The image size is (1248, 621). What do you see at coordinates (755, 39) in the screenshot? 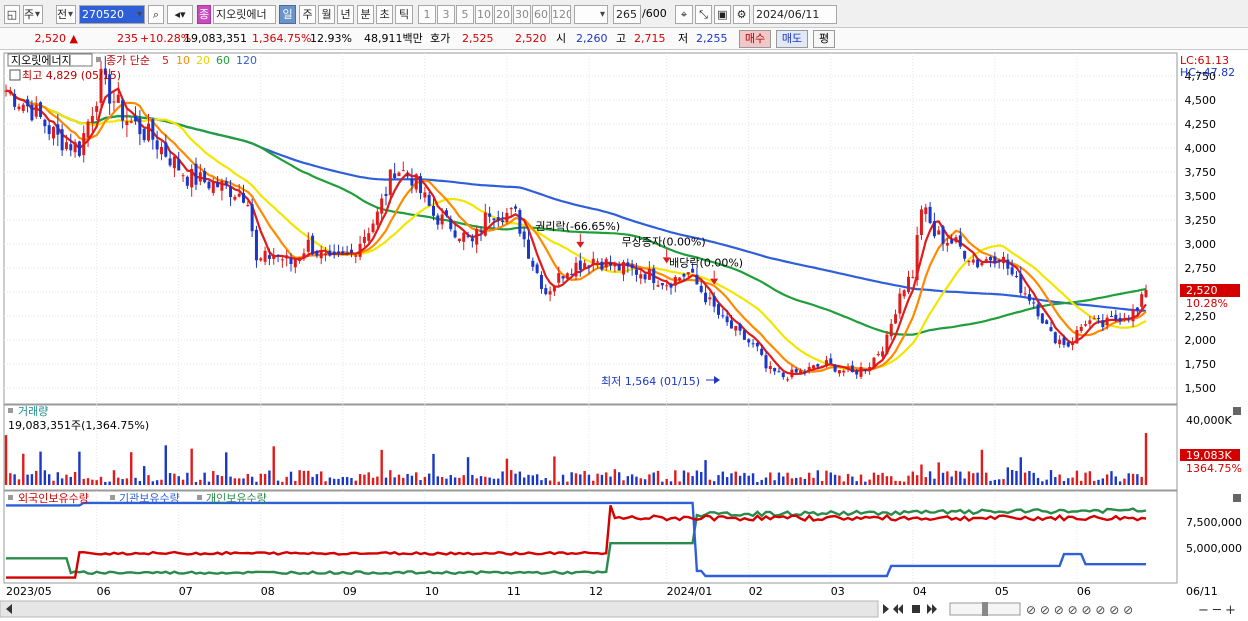
I see `buy-button: 매수` at bounding box center [755, 39].